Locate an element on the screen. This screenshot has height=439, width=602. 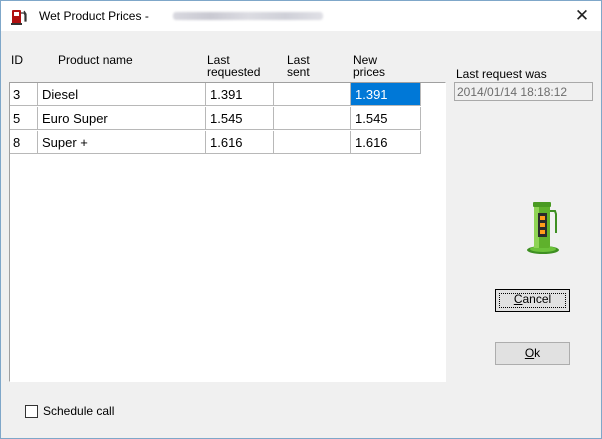
cell-last-requested: 1.391 is located at coordinates (240, 94).